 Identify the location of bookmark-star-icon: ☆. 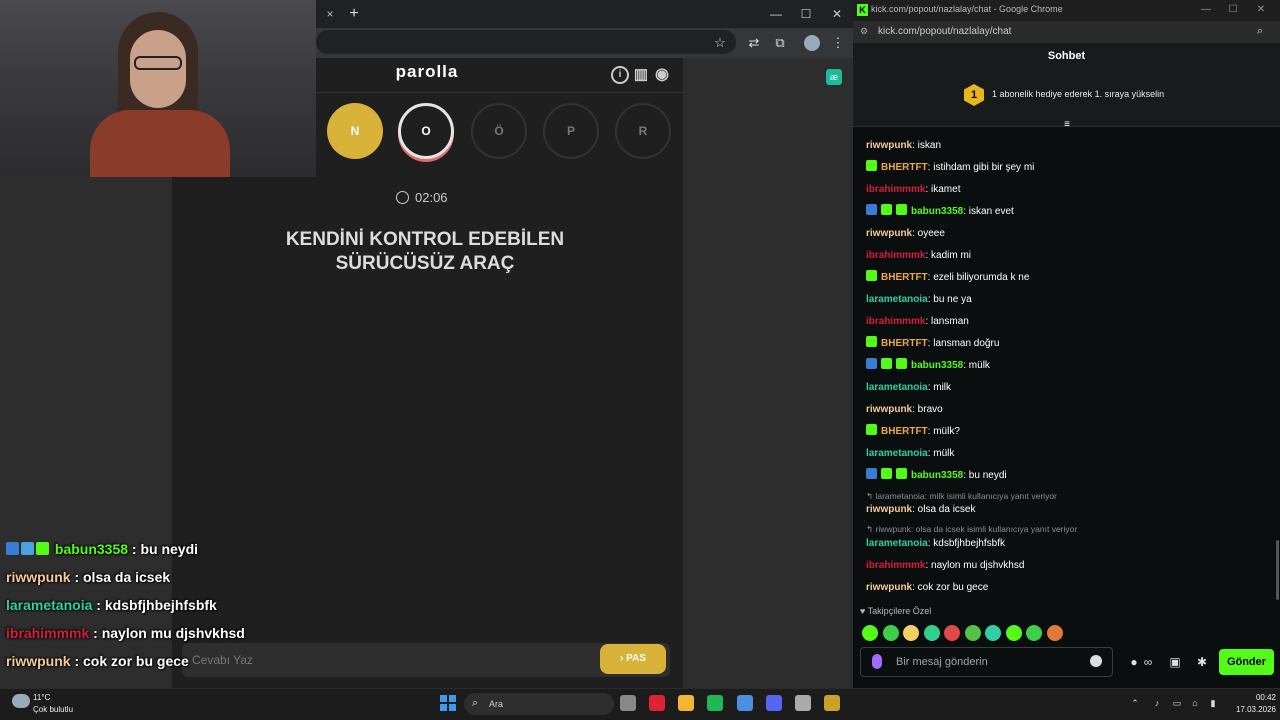
(720, 43).